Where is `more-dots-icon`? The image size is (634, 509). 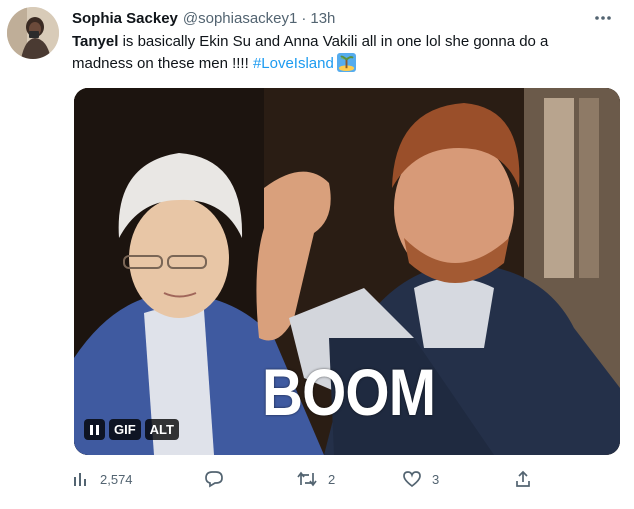
more-dots-icon is located at coordinates (603, 18).